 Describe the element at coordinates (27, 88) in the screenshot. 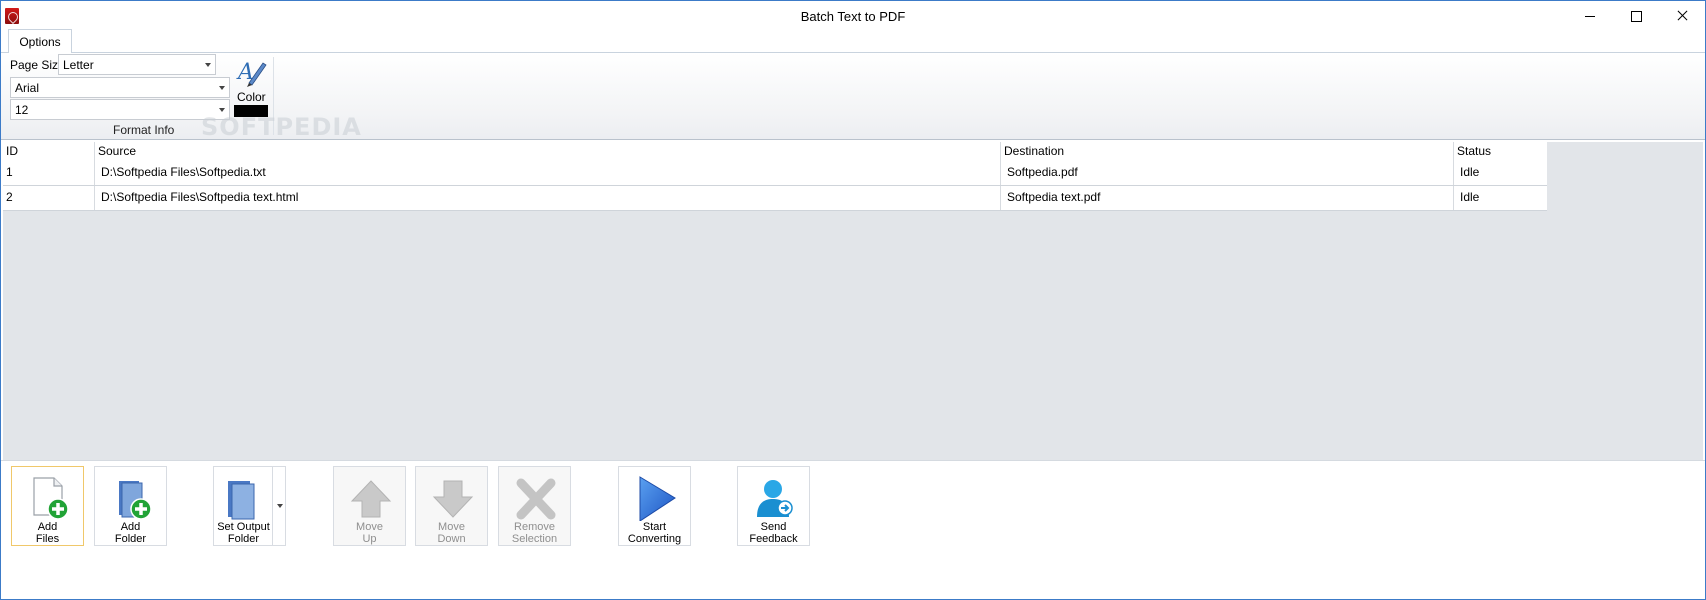

I see `font-value: Arial` at that location.